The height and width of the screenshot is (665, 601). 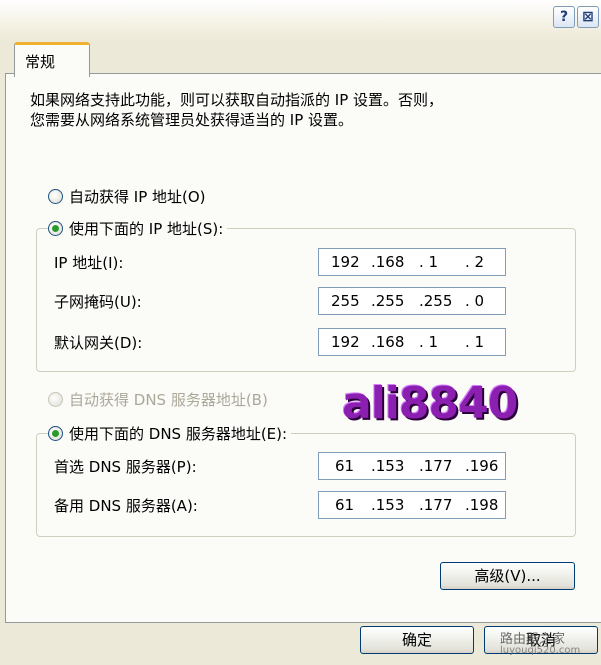 What do you see at coordinates (388, 342) in the screenshot?
I see `gw-octet-2: .168` at bounding box center [388, 342].